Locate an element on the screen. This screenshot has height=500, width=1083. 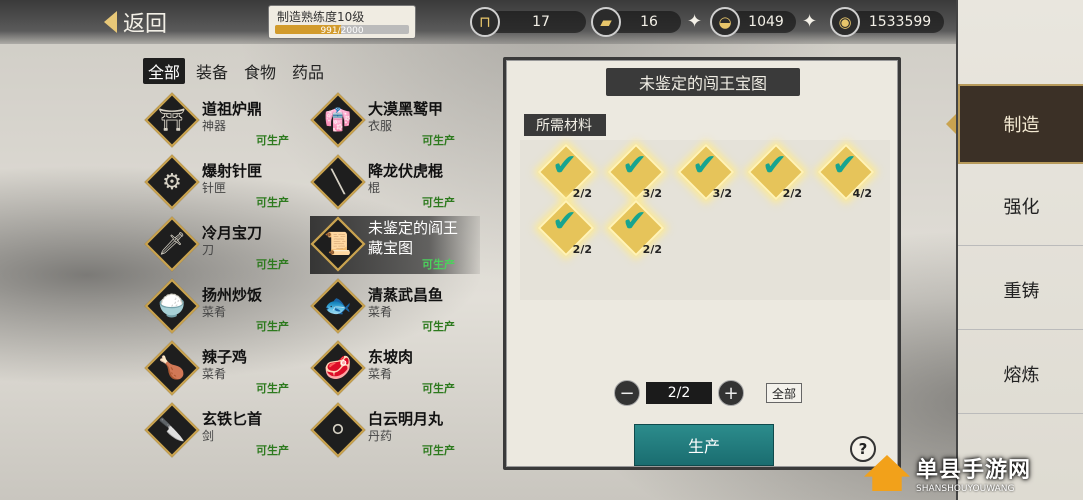
list-item: 🥩 东坡肉 菜肴 可生产 is located at coordinates (395, 369).